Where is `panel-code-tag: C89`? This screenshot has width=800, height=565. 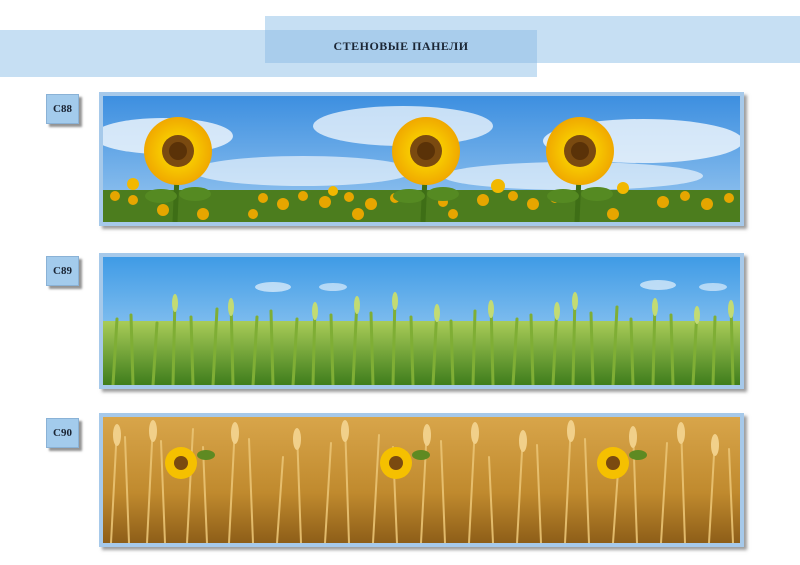
panel-code-tag: C89 is located at coordinates (62, 271).